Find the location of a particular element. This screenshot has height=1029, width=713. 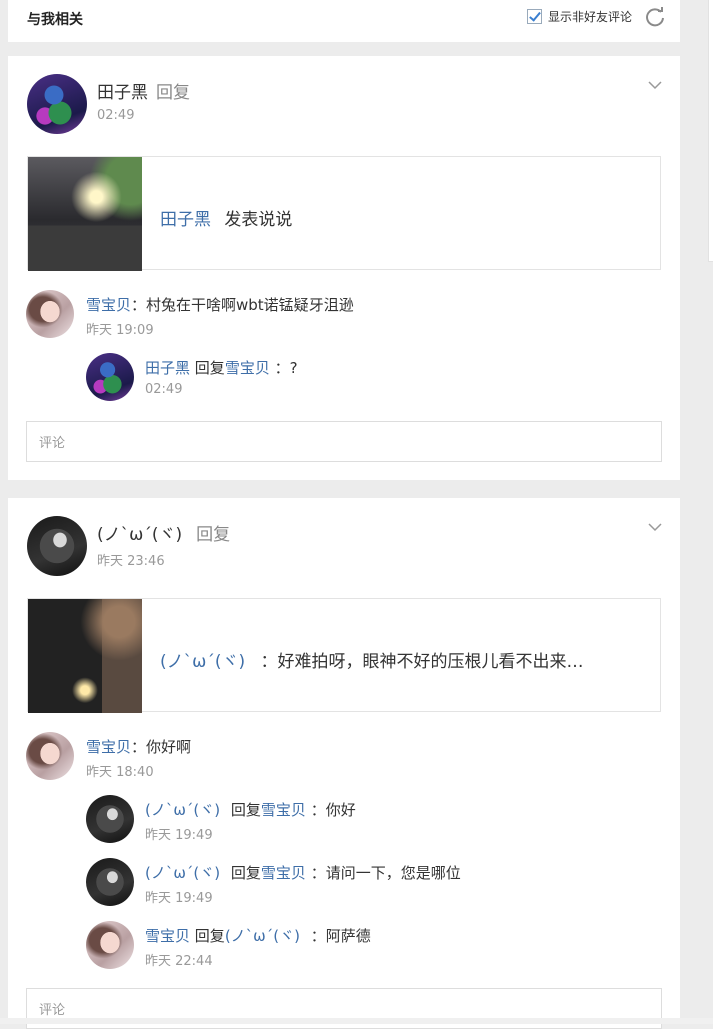

comment: 雪宝贝：你好啊 is located at coordinates (138, 746).